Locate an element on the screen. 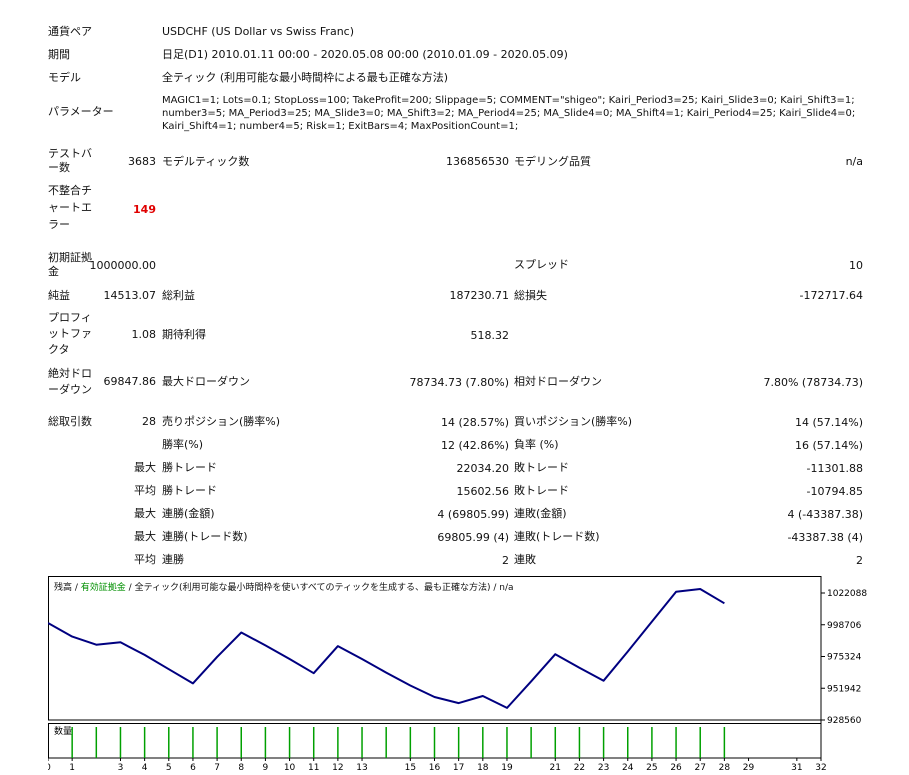 The height and width of the screenshot is (775, 909). max-consec-loss-label: 連敗(金額) is located at coordinates (540, 513).